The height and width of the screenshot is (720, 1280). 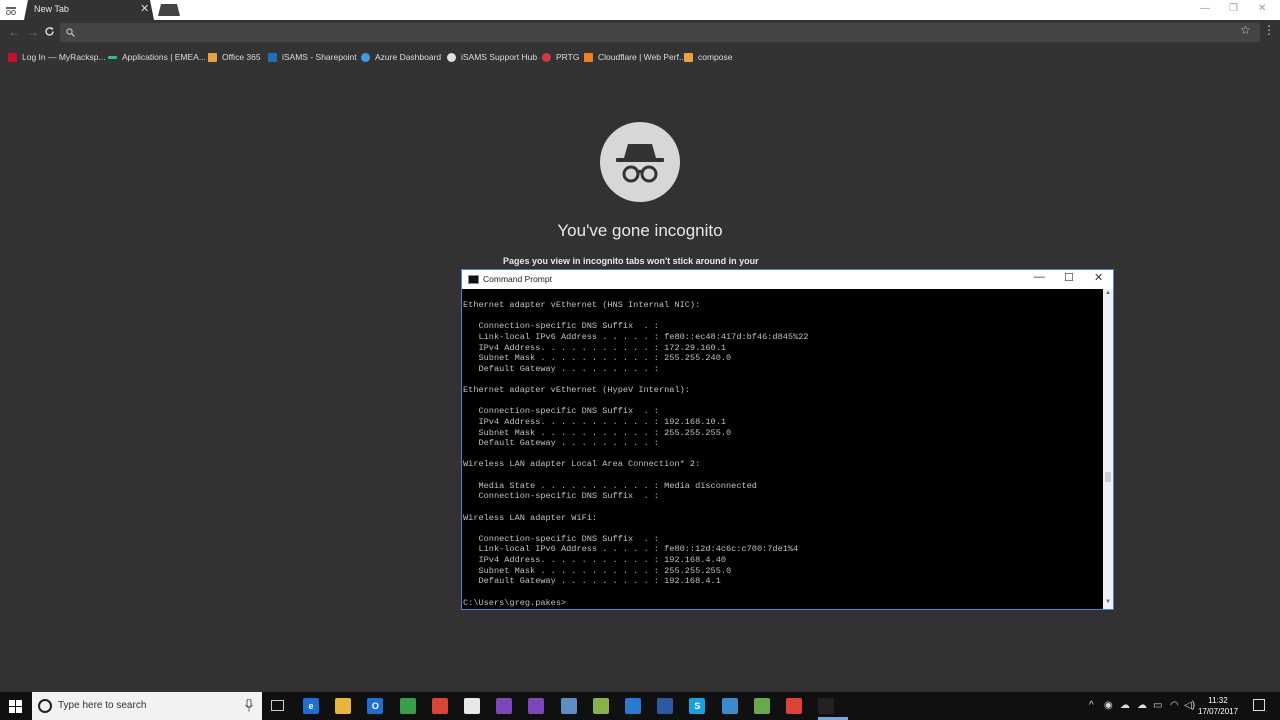 I want to click on search-icon, so click(x=70, y=32).